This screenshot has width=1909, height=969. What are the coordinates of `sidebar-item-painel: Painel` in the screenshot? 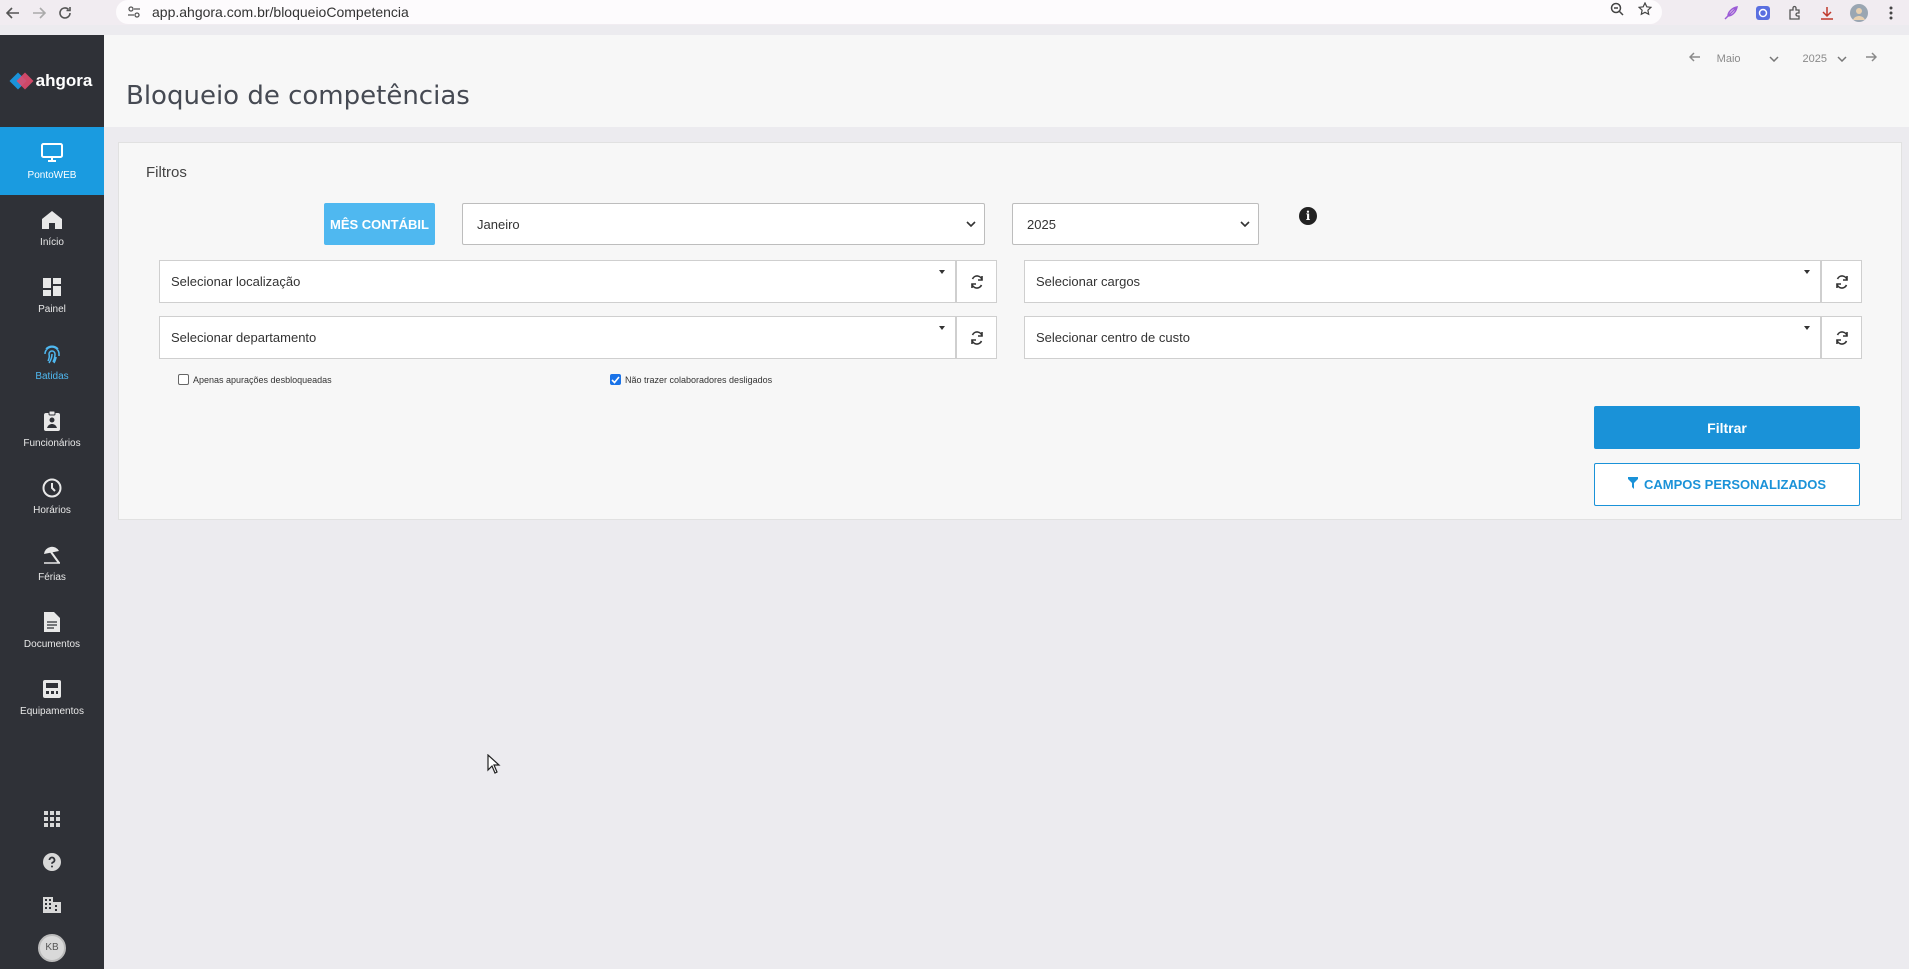 It's located at (52, 295).